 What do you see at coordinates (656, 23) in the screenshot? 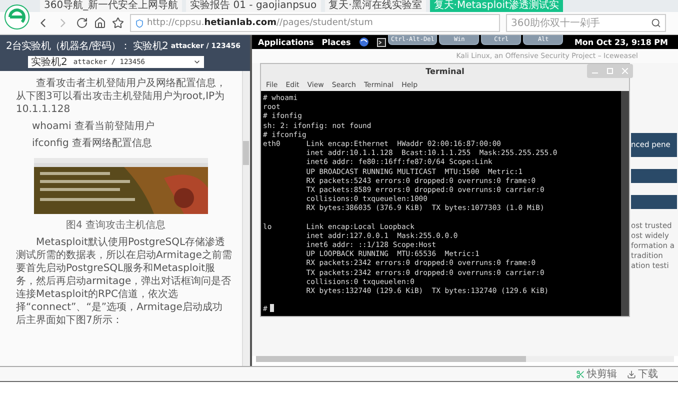
I see `search-icon` at bounding box center [656, 23].